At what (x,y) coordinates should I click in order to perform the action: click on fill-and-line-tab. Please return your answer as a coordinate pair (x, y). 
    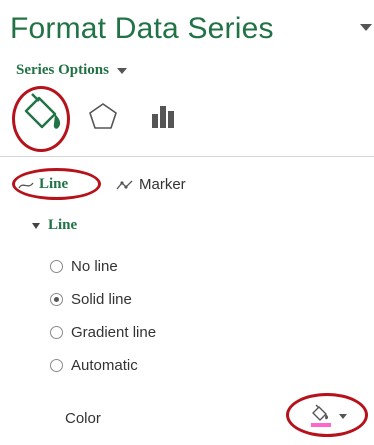
    Looking at the image, I should click on (42, 115).